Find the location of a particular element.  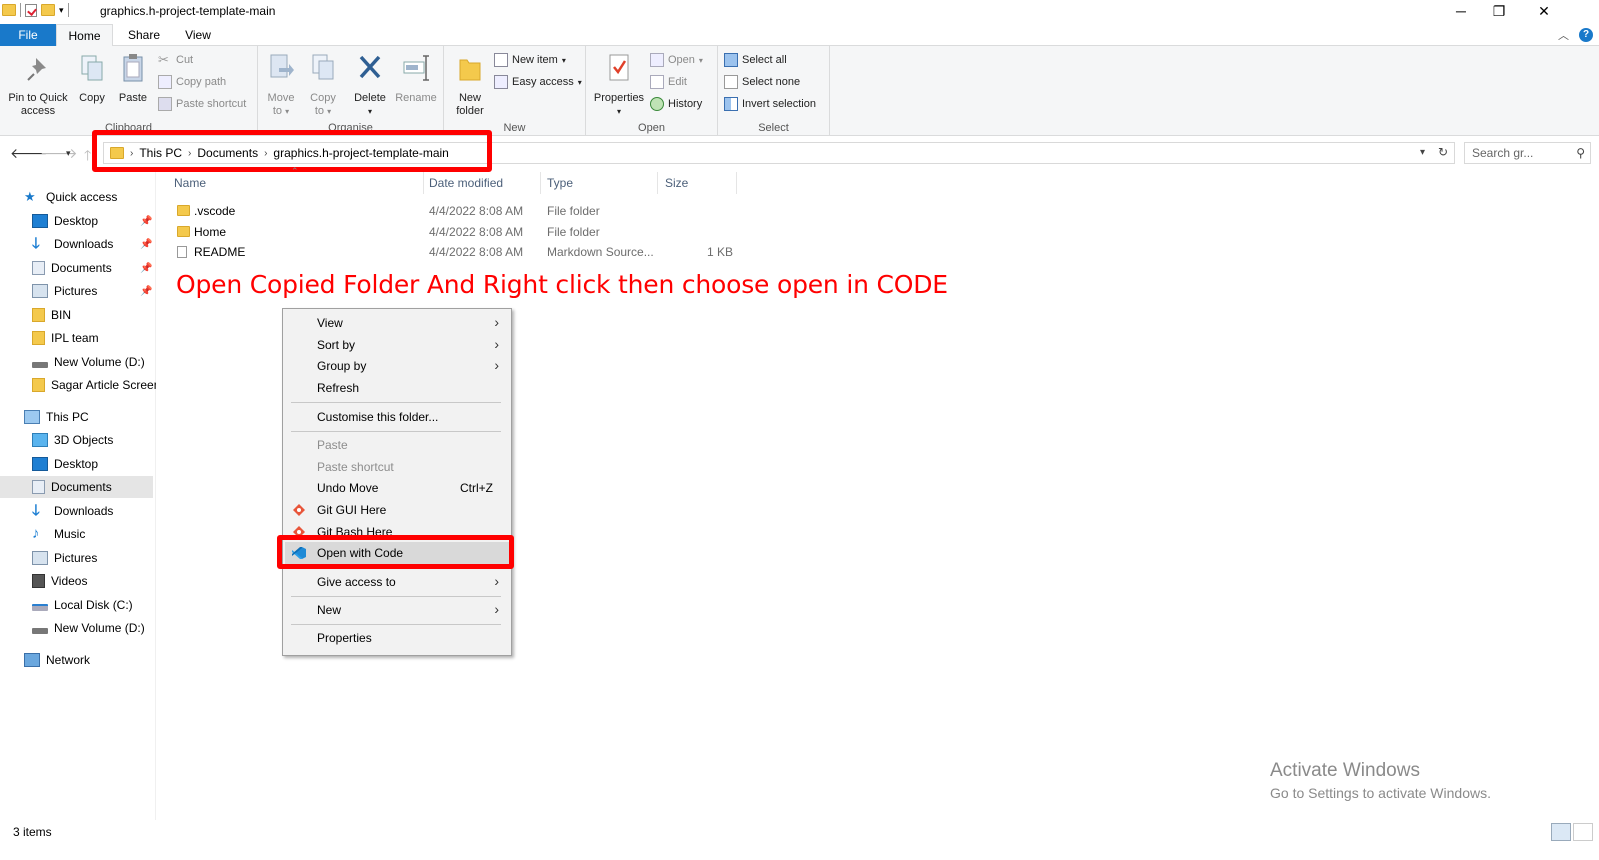

menu-item-undo-move: Undo Move Ctrl+Z is located at coordinates (397, 488).